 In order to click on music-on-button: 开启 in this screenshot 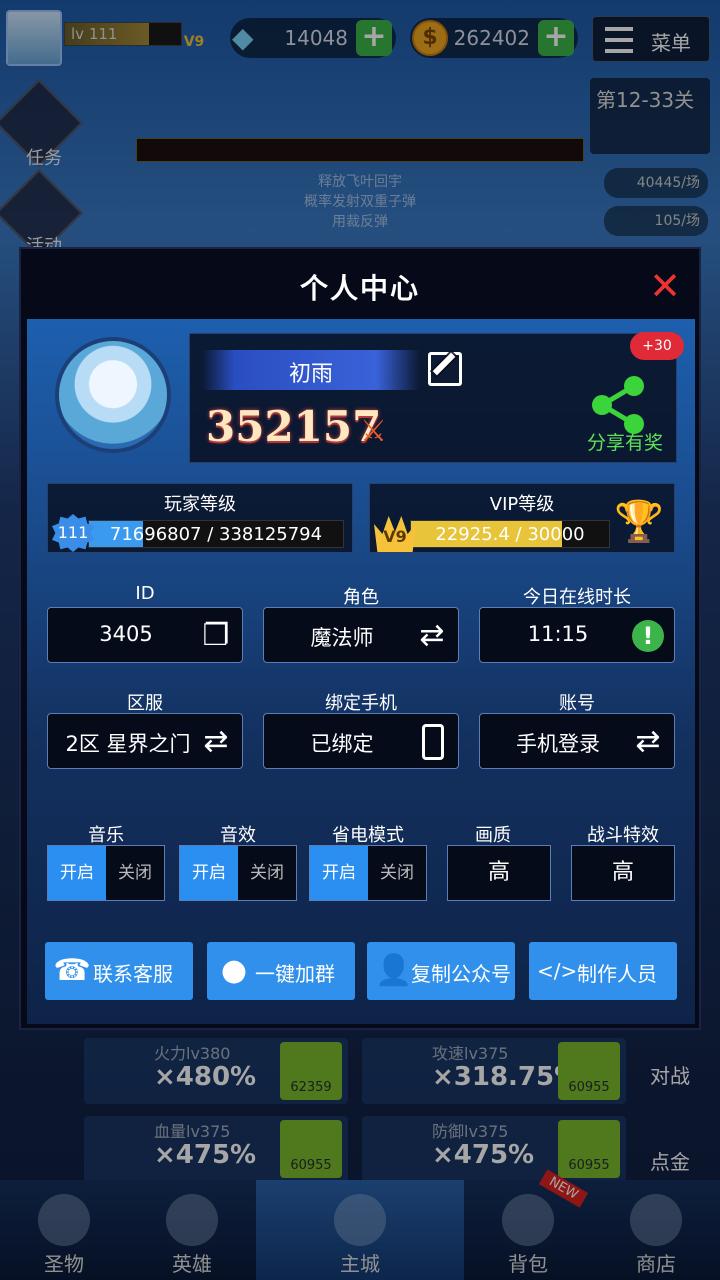, I will do `click(77, 873)`.